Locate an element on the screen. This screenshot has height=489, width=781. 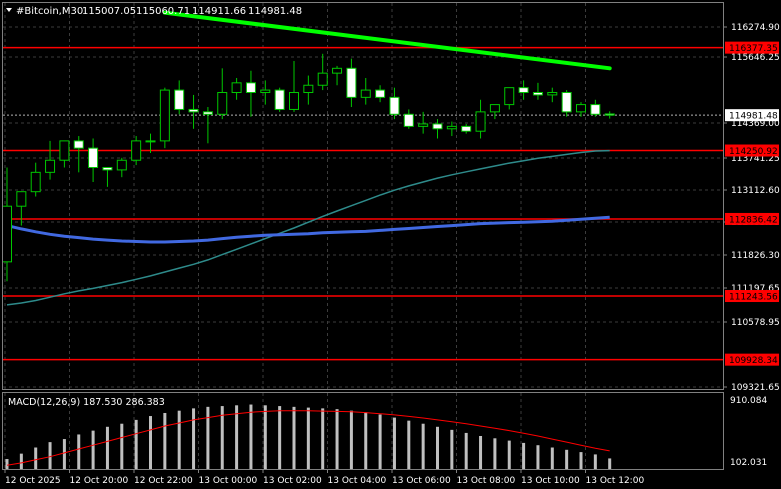
price-tick-label: 113112.60 is located at coordinates (755, 191).